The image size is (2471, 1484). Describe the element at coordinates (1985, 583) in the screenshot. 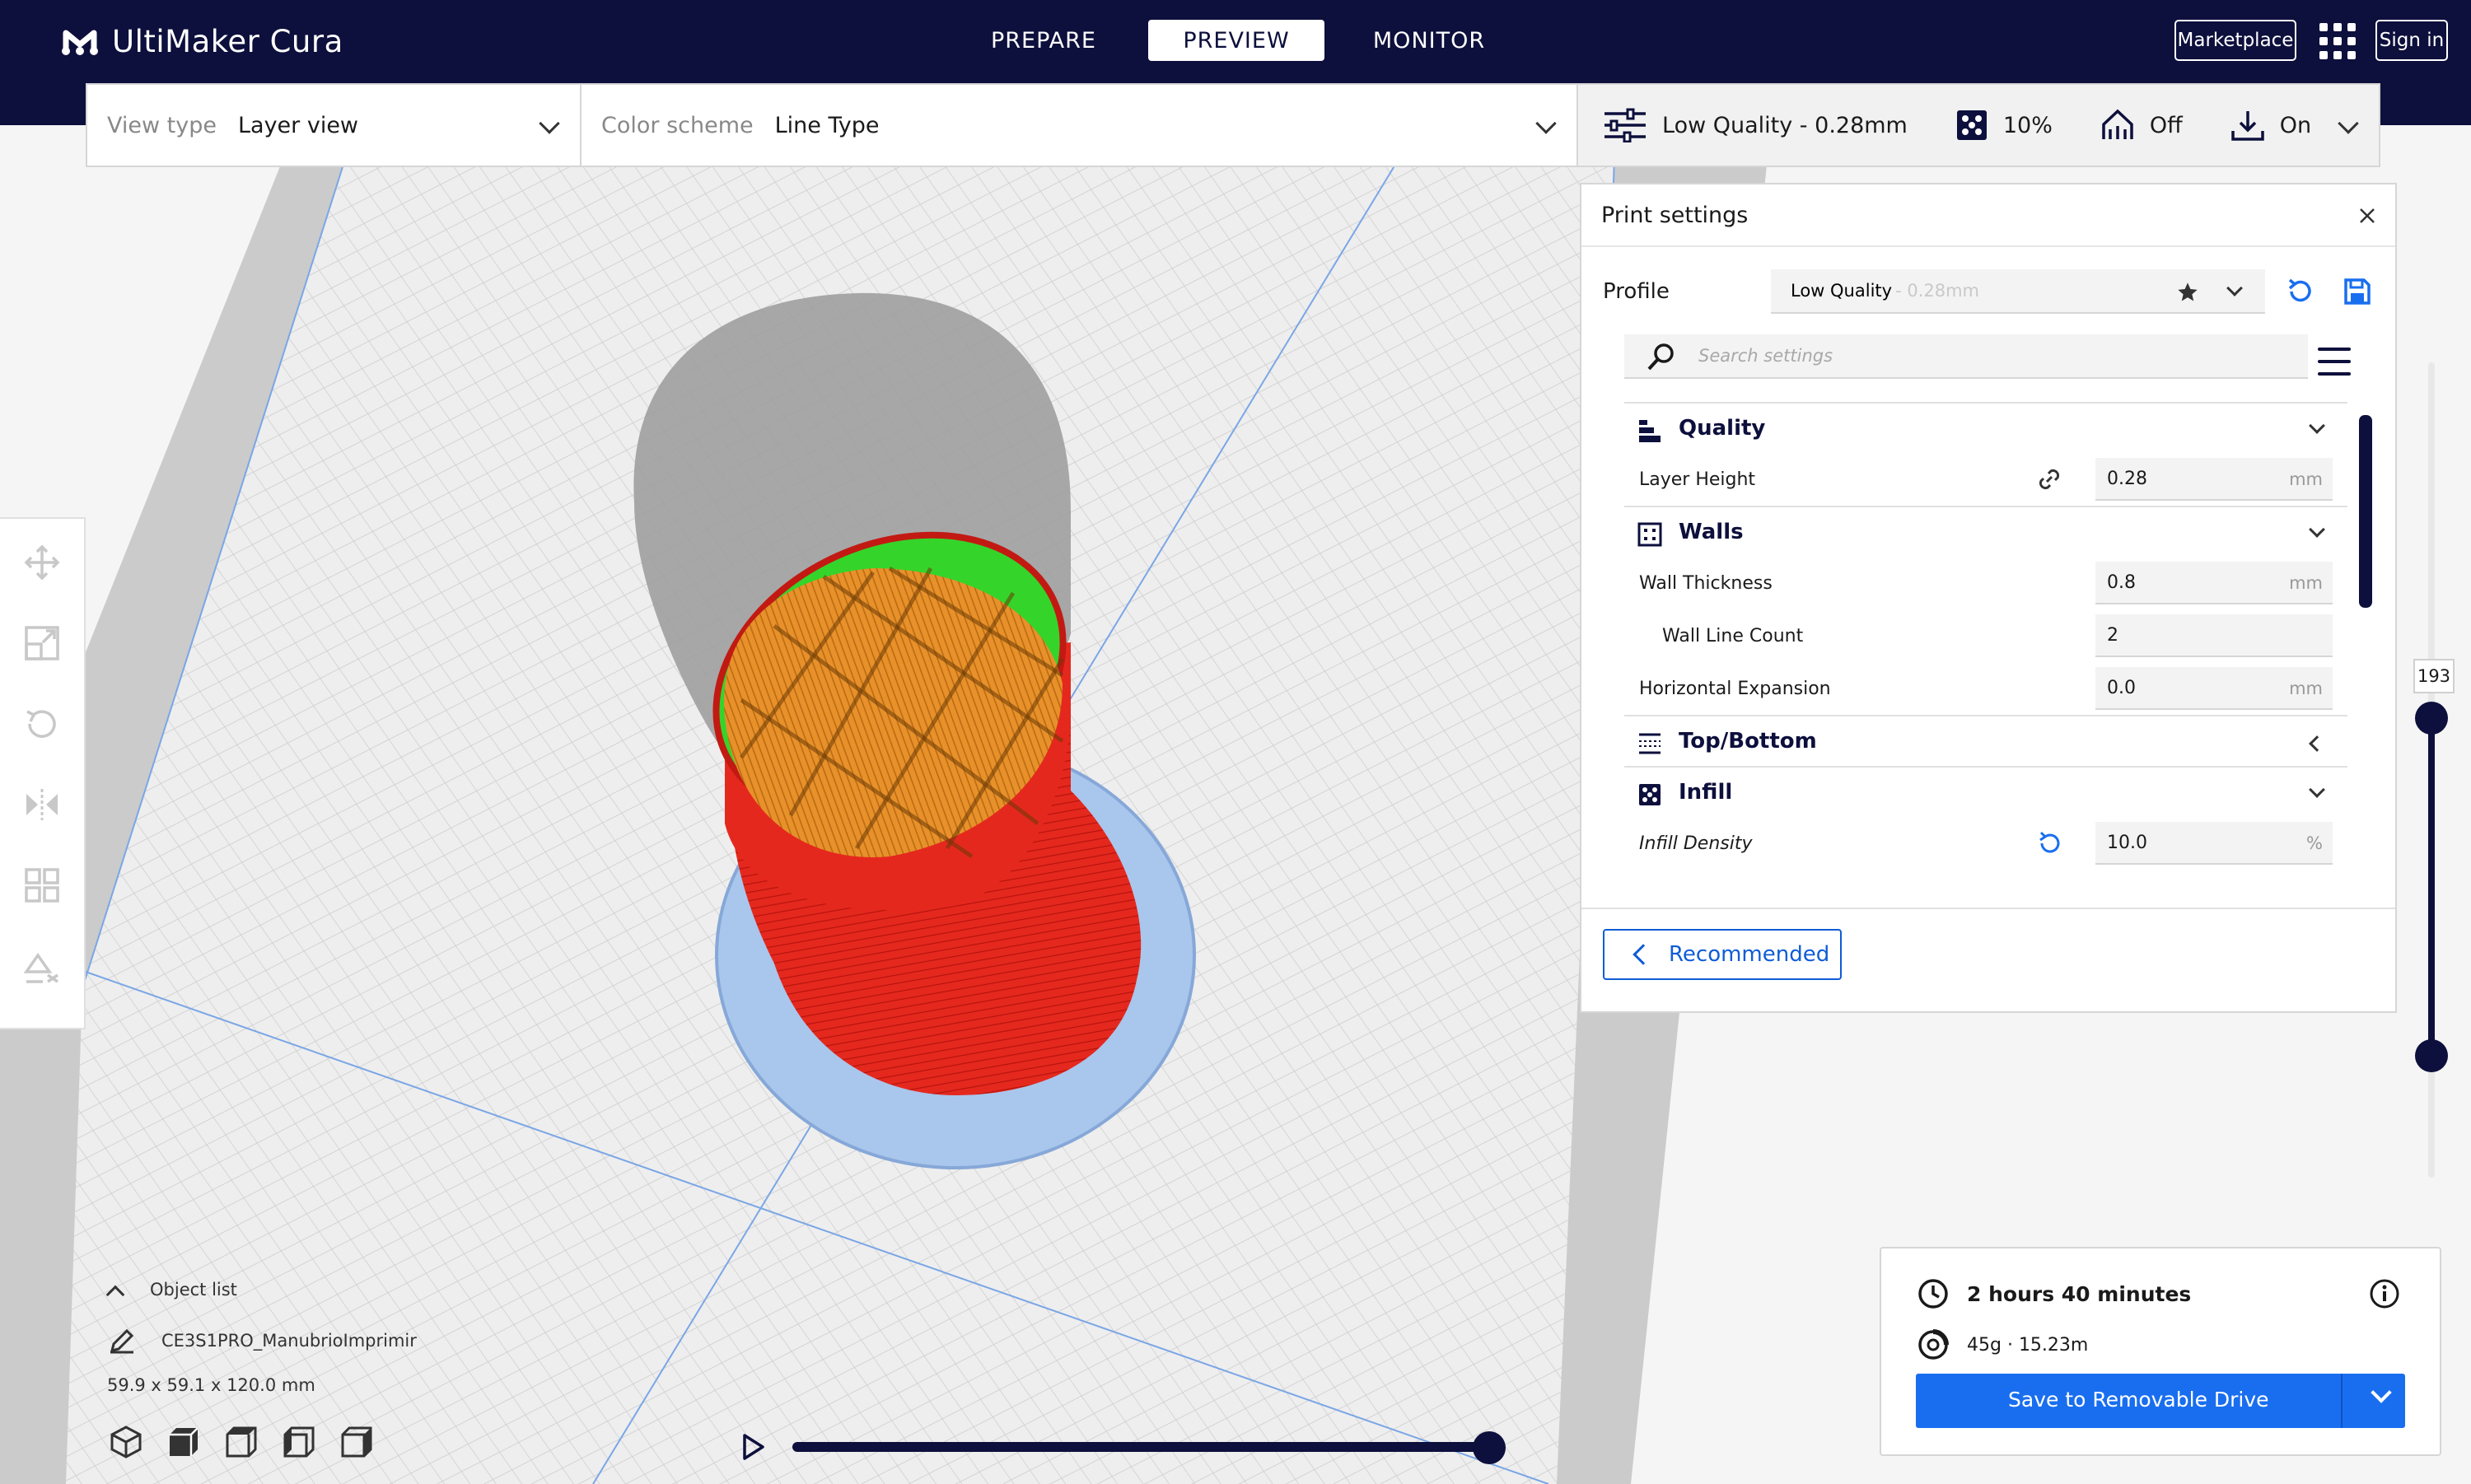

I see `setting-wall-thickness: Wall Thickness 0.8 mm` at that location.